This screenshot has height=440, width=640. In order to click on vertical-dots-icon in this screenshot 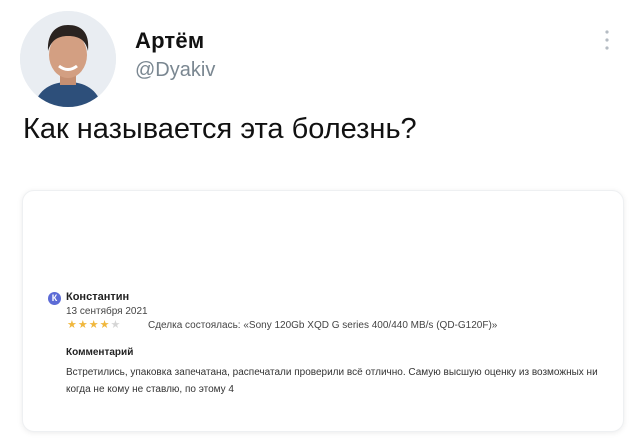, I will do `click(607, 40)`.